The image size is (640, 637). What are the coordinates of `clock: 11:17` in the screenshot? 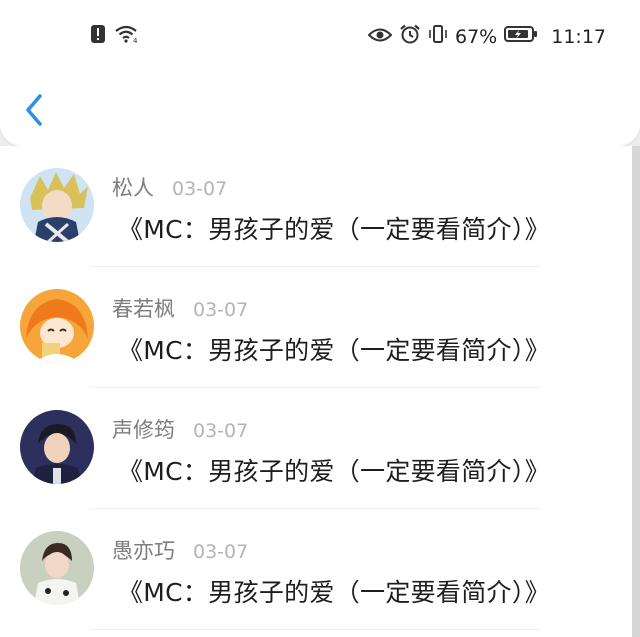 It's located at (578, 36).